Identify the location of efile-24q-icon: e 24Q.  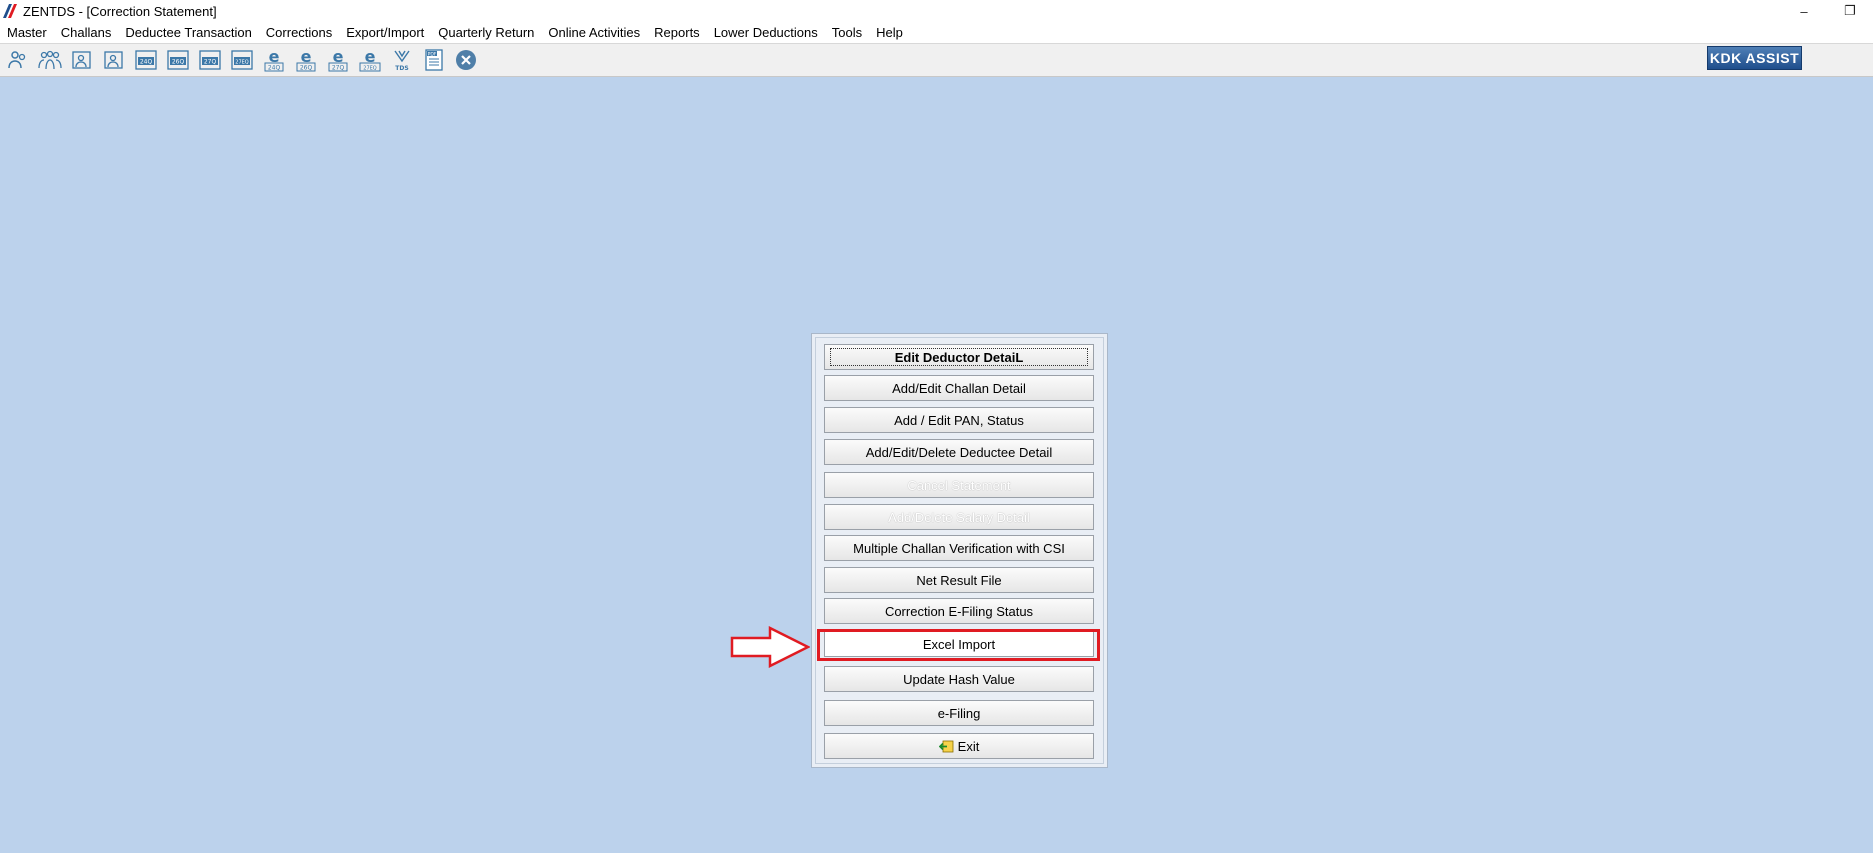
(273, 60).